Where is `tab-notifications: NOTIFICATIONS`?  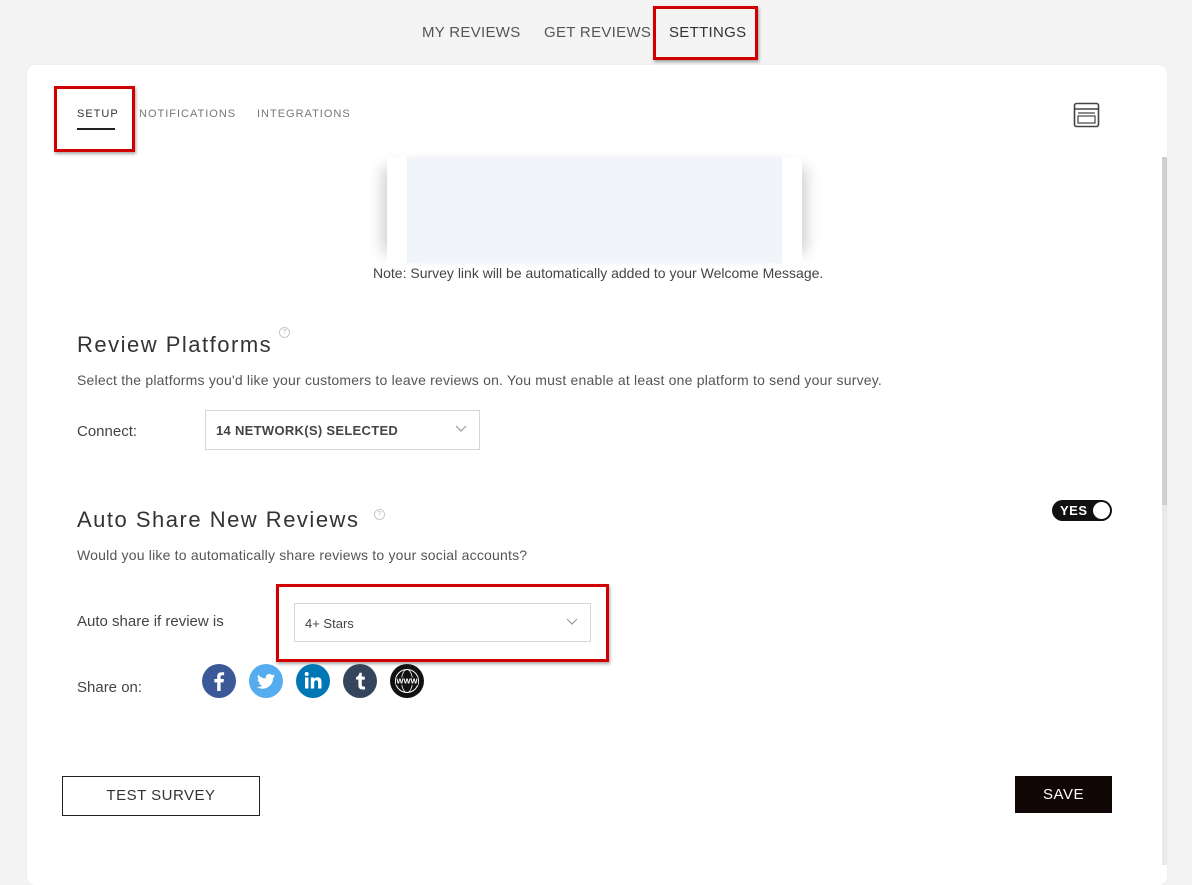 tab-notifications: NOTIFICATIONS is located at coordinates (187, 114).